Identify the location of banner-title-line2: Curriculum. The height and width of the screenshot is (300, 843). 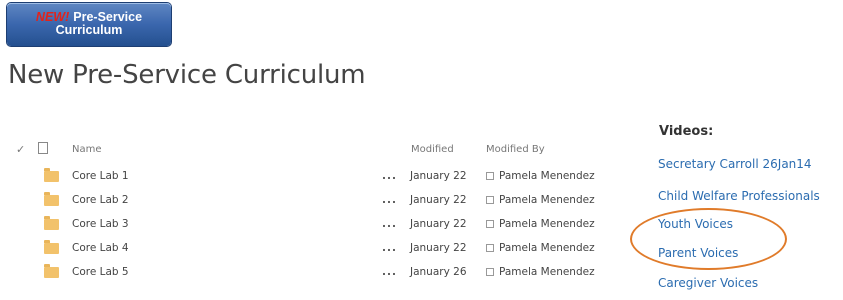
(89, 30).